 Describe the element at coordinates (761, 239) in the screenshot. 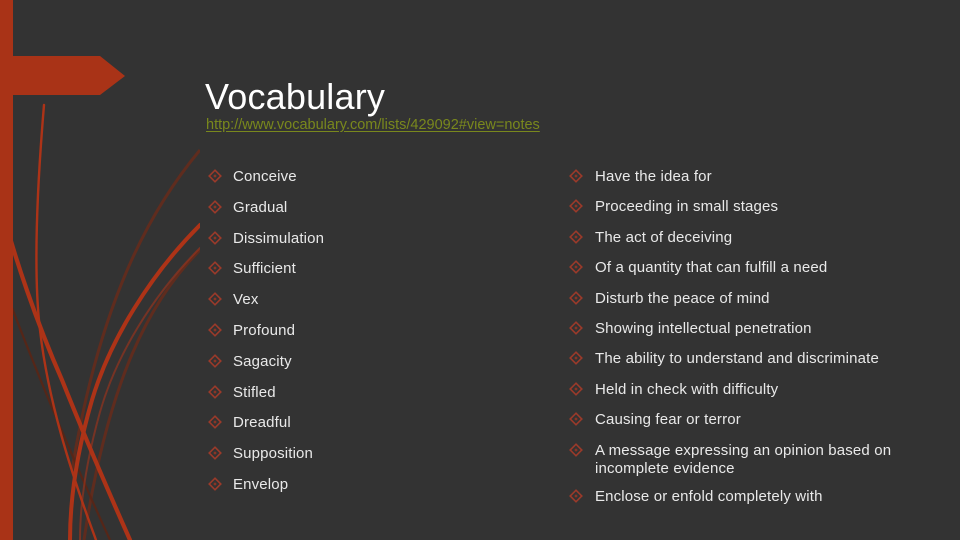

I see `list-item: The act of deceiving` at that location.